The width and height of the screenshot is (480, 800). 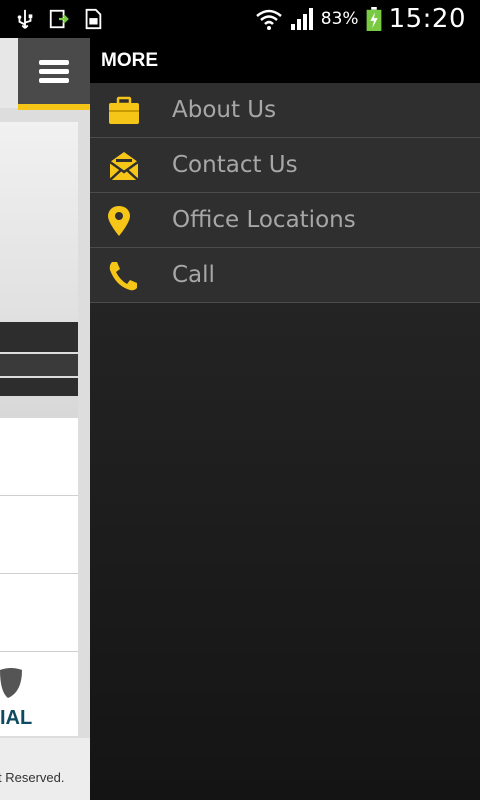 What do you see at coordinates (285, 60) in the screenshot?
I see `drawer-title: MORE` at bounding box center [285, 60].